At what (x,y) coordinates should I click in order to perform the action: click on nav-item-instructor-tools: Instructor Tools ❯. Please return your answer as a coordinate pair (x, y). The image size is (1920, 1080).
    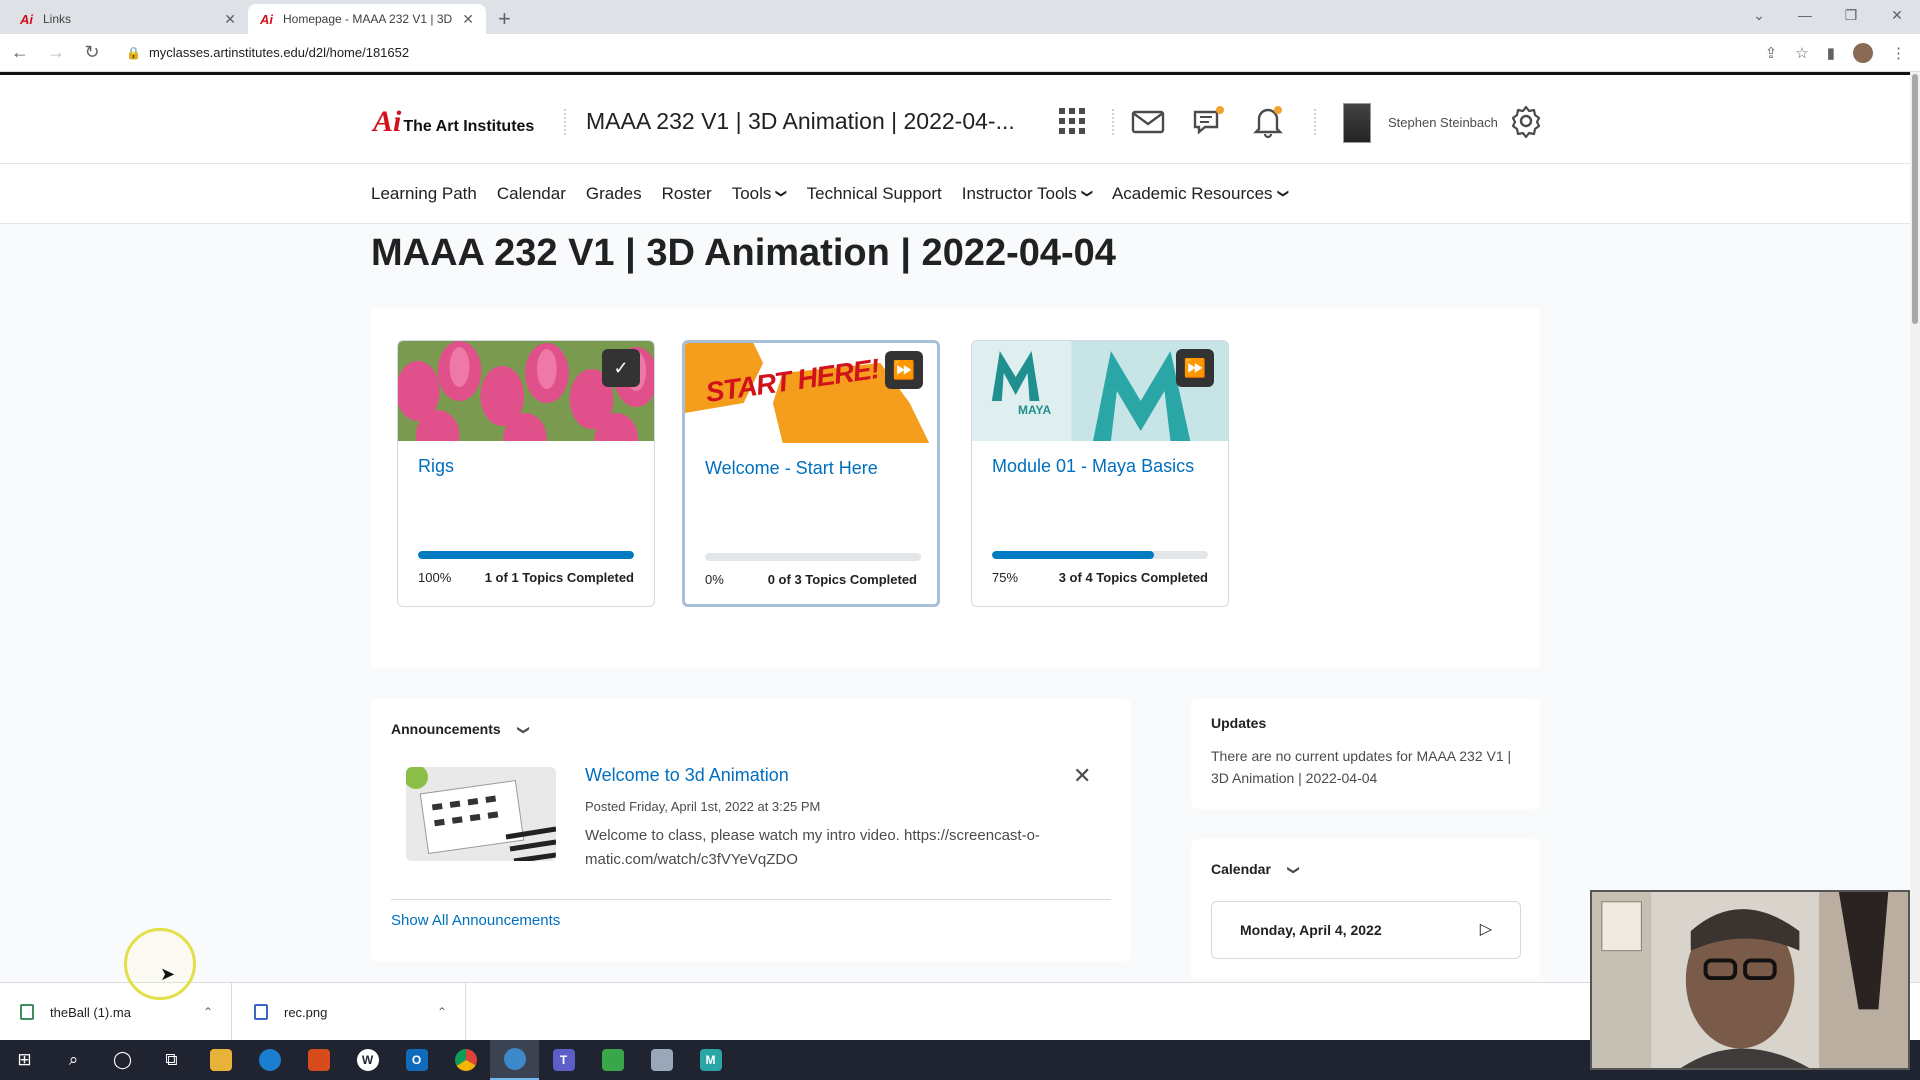
    Looking at the image, I should click on (1027, 194).